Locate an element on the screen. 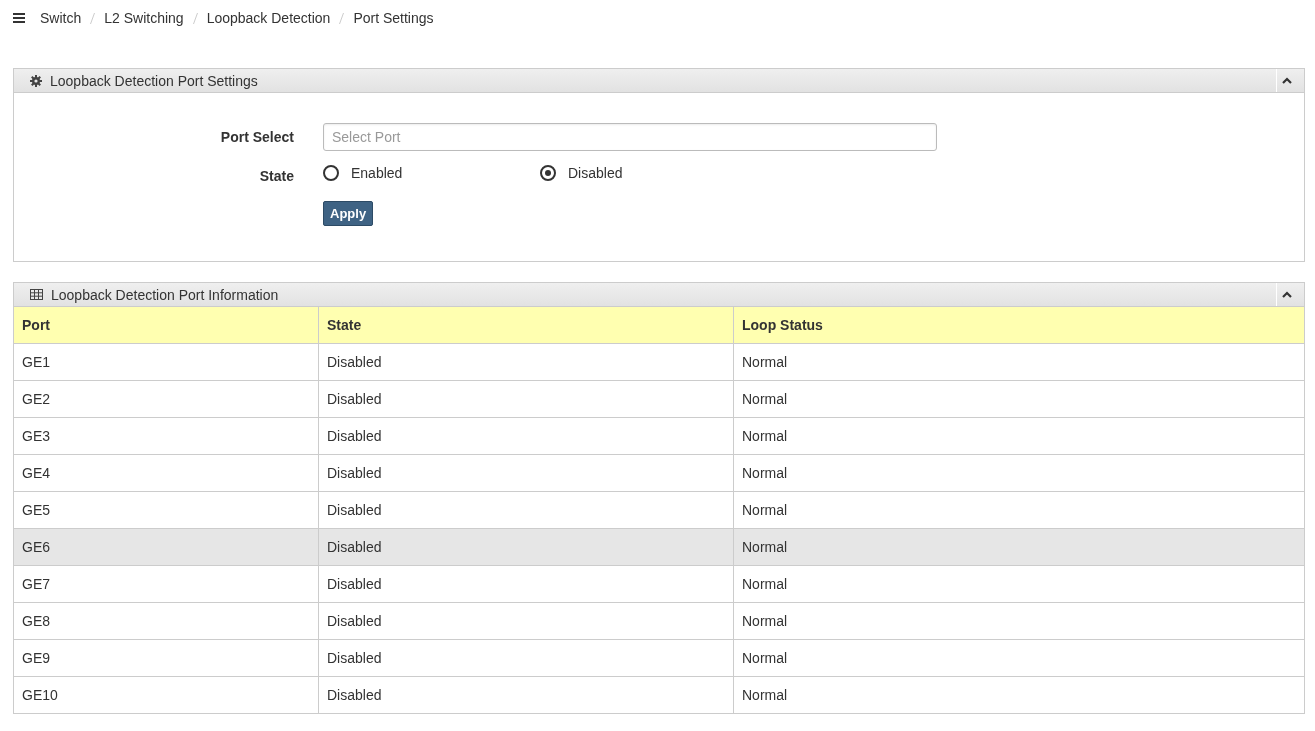 Image resolution: width=1315 pixels, height=731 pixels. radio-label: Disabled is located at coordinates (595, 173).